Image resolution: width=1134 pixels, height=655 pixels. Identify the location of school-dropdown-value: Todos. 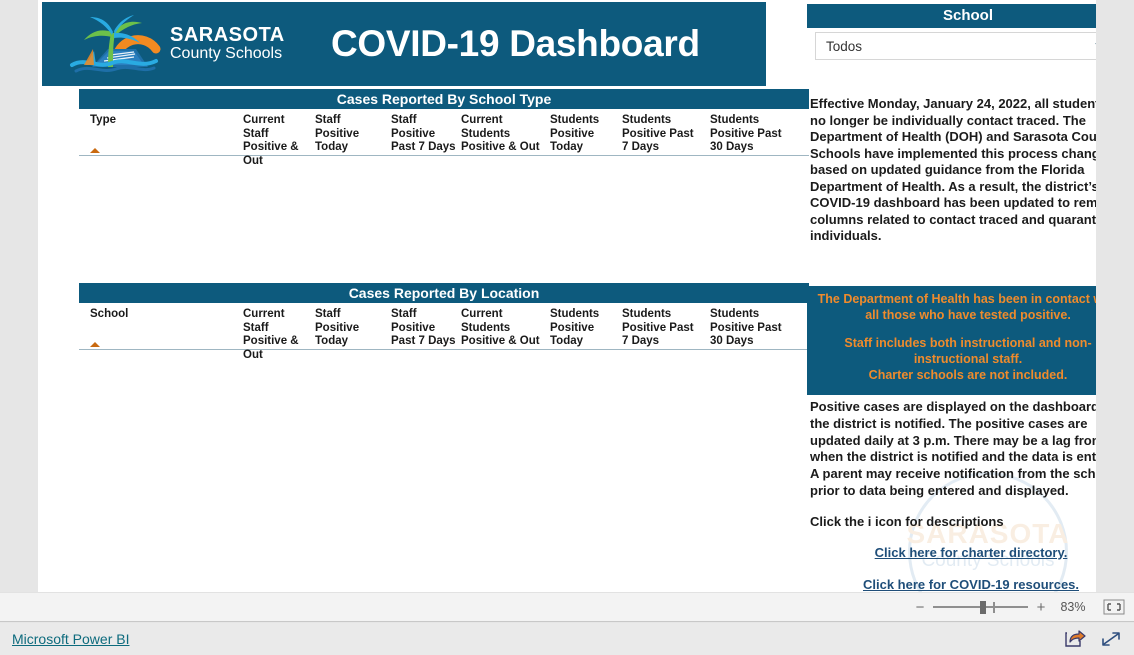
(844, 46).